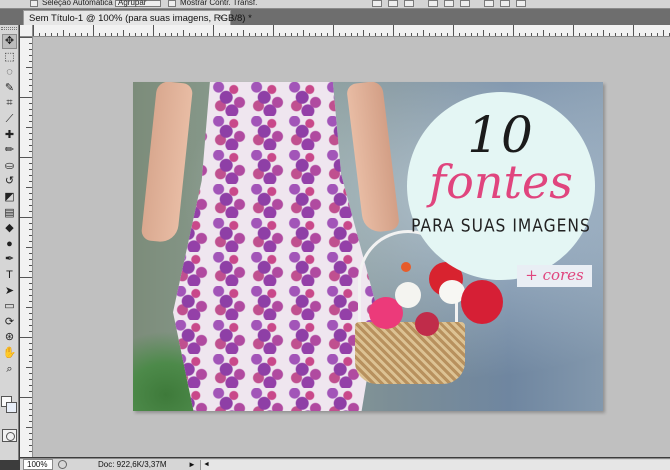 The width and height of the screenshot is (670, 470). I want to click on quick-selection-tool-icon: ✎, so click(9, 88).